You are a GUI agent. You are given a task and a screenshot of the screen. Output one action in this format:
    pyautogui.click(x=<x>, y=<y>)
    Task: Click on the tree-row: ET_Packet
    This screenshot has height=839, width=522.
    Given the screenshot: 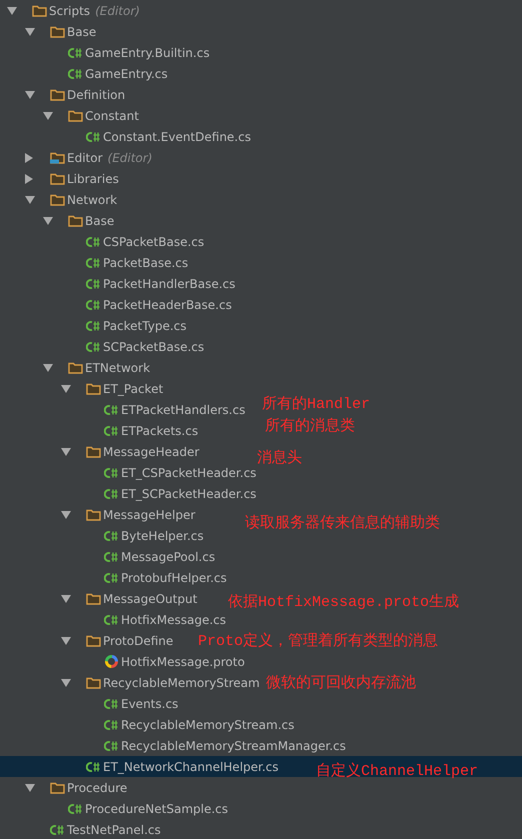 What is the action you would take?
    pyautogui.click(x=82, y=388)
    